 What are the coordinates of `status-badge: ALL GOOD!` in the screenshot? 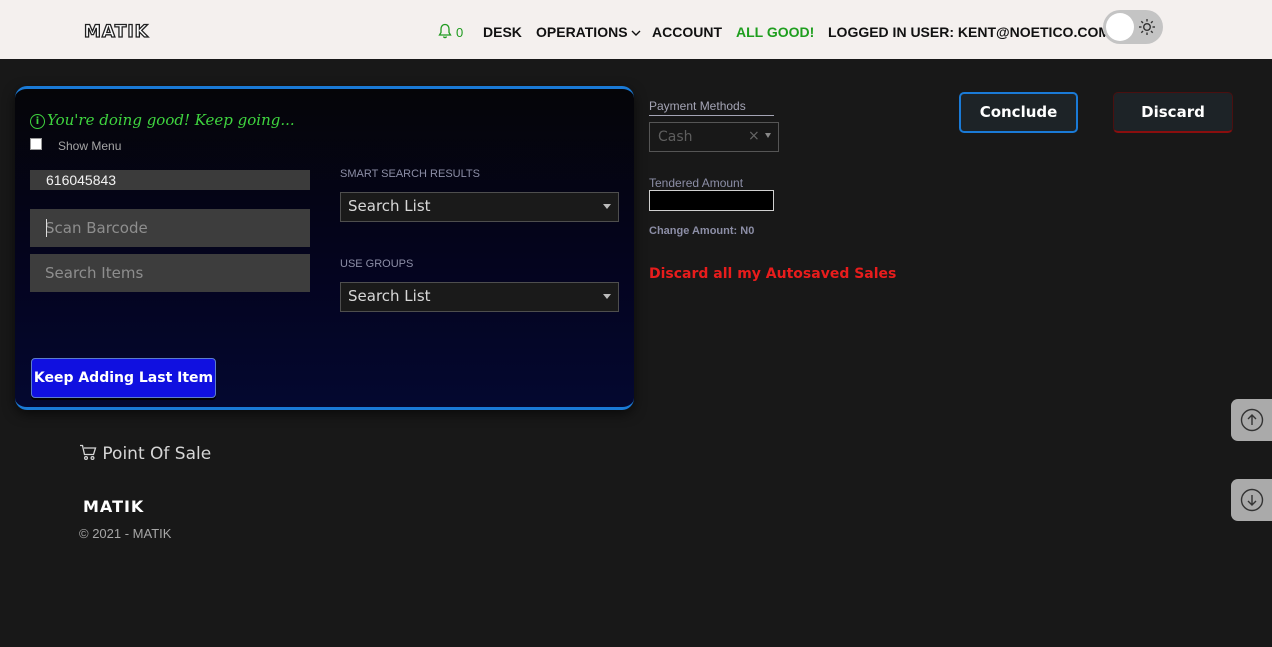 It's located at (775, 32).